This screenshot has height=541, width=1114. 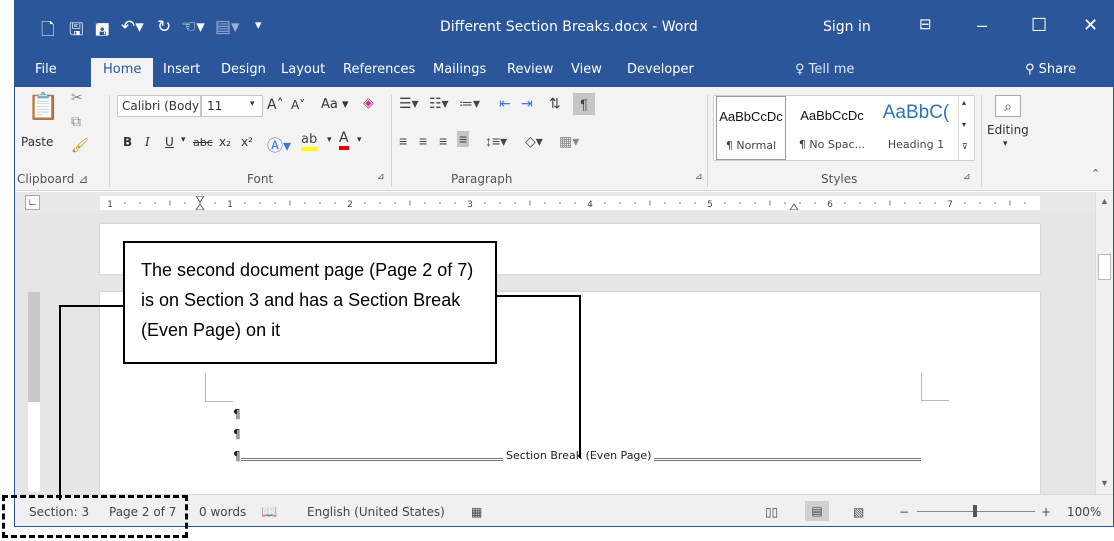 I want to click on annotation-highlight-box, so click(x=95, y=516).